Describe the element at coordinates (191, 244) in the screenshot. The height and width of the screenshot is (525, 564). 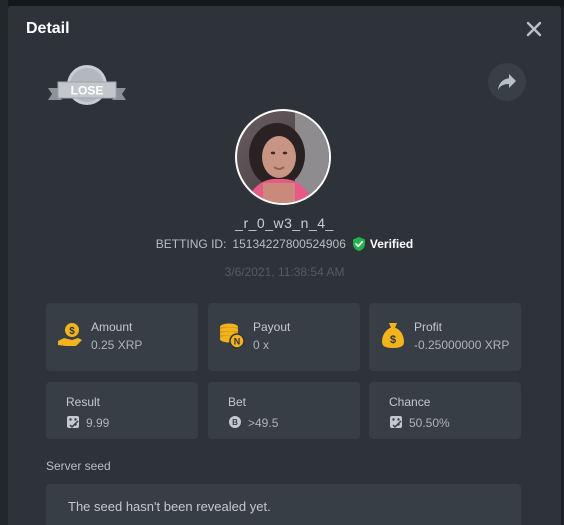
I see `betting-id-label: BETTING ID:` at that location.